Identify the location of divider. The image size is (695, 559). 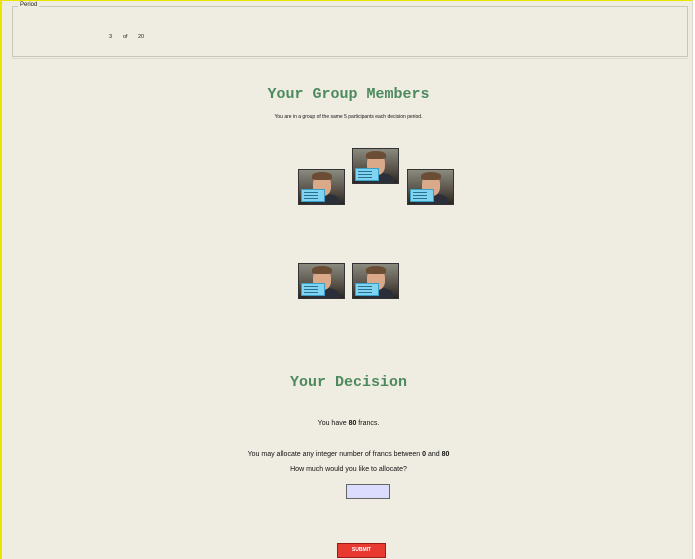
(350, 58).